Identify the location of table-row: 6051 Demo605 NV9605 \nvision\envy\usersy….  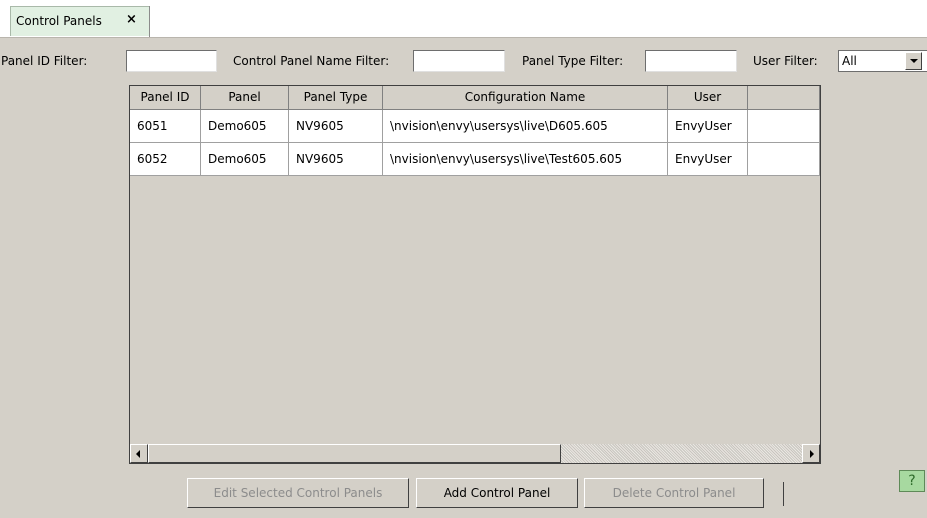
(475, 126).